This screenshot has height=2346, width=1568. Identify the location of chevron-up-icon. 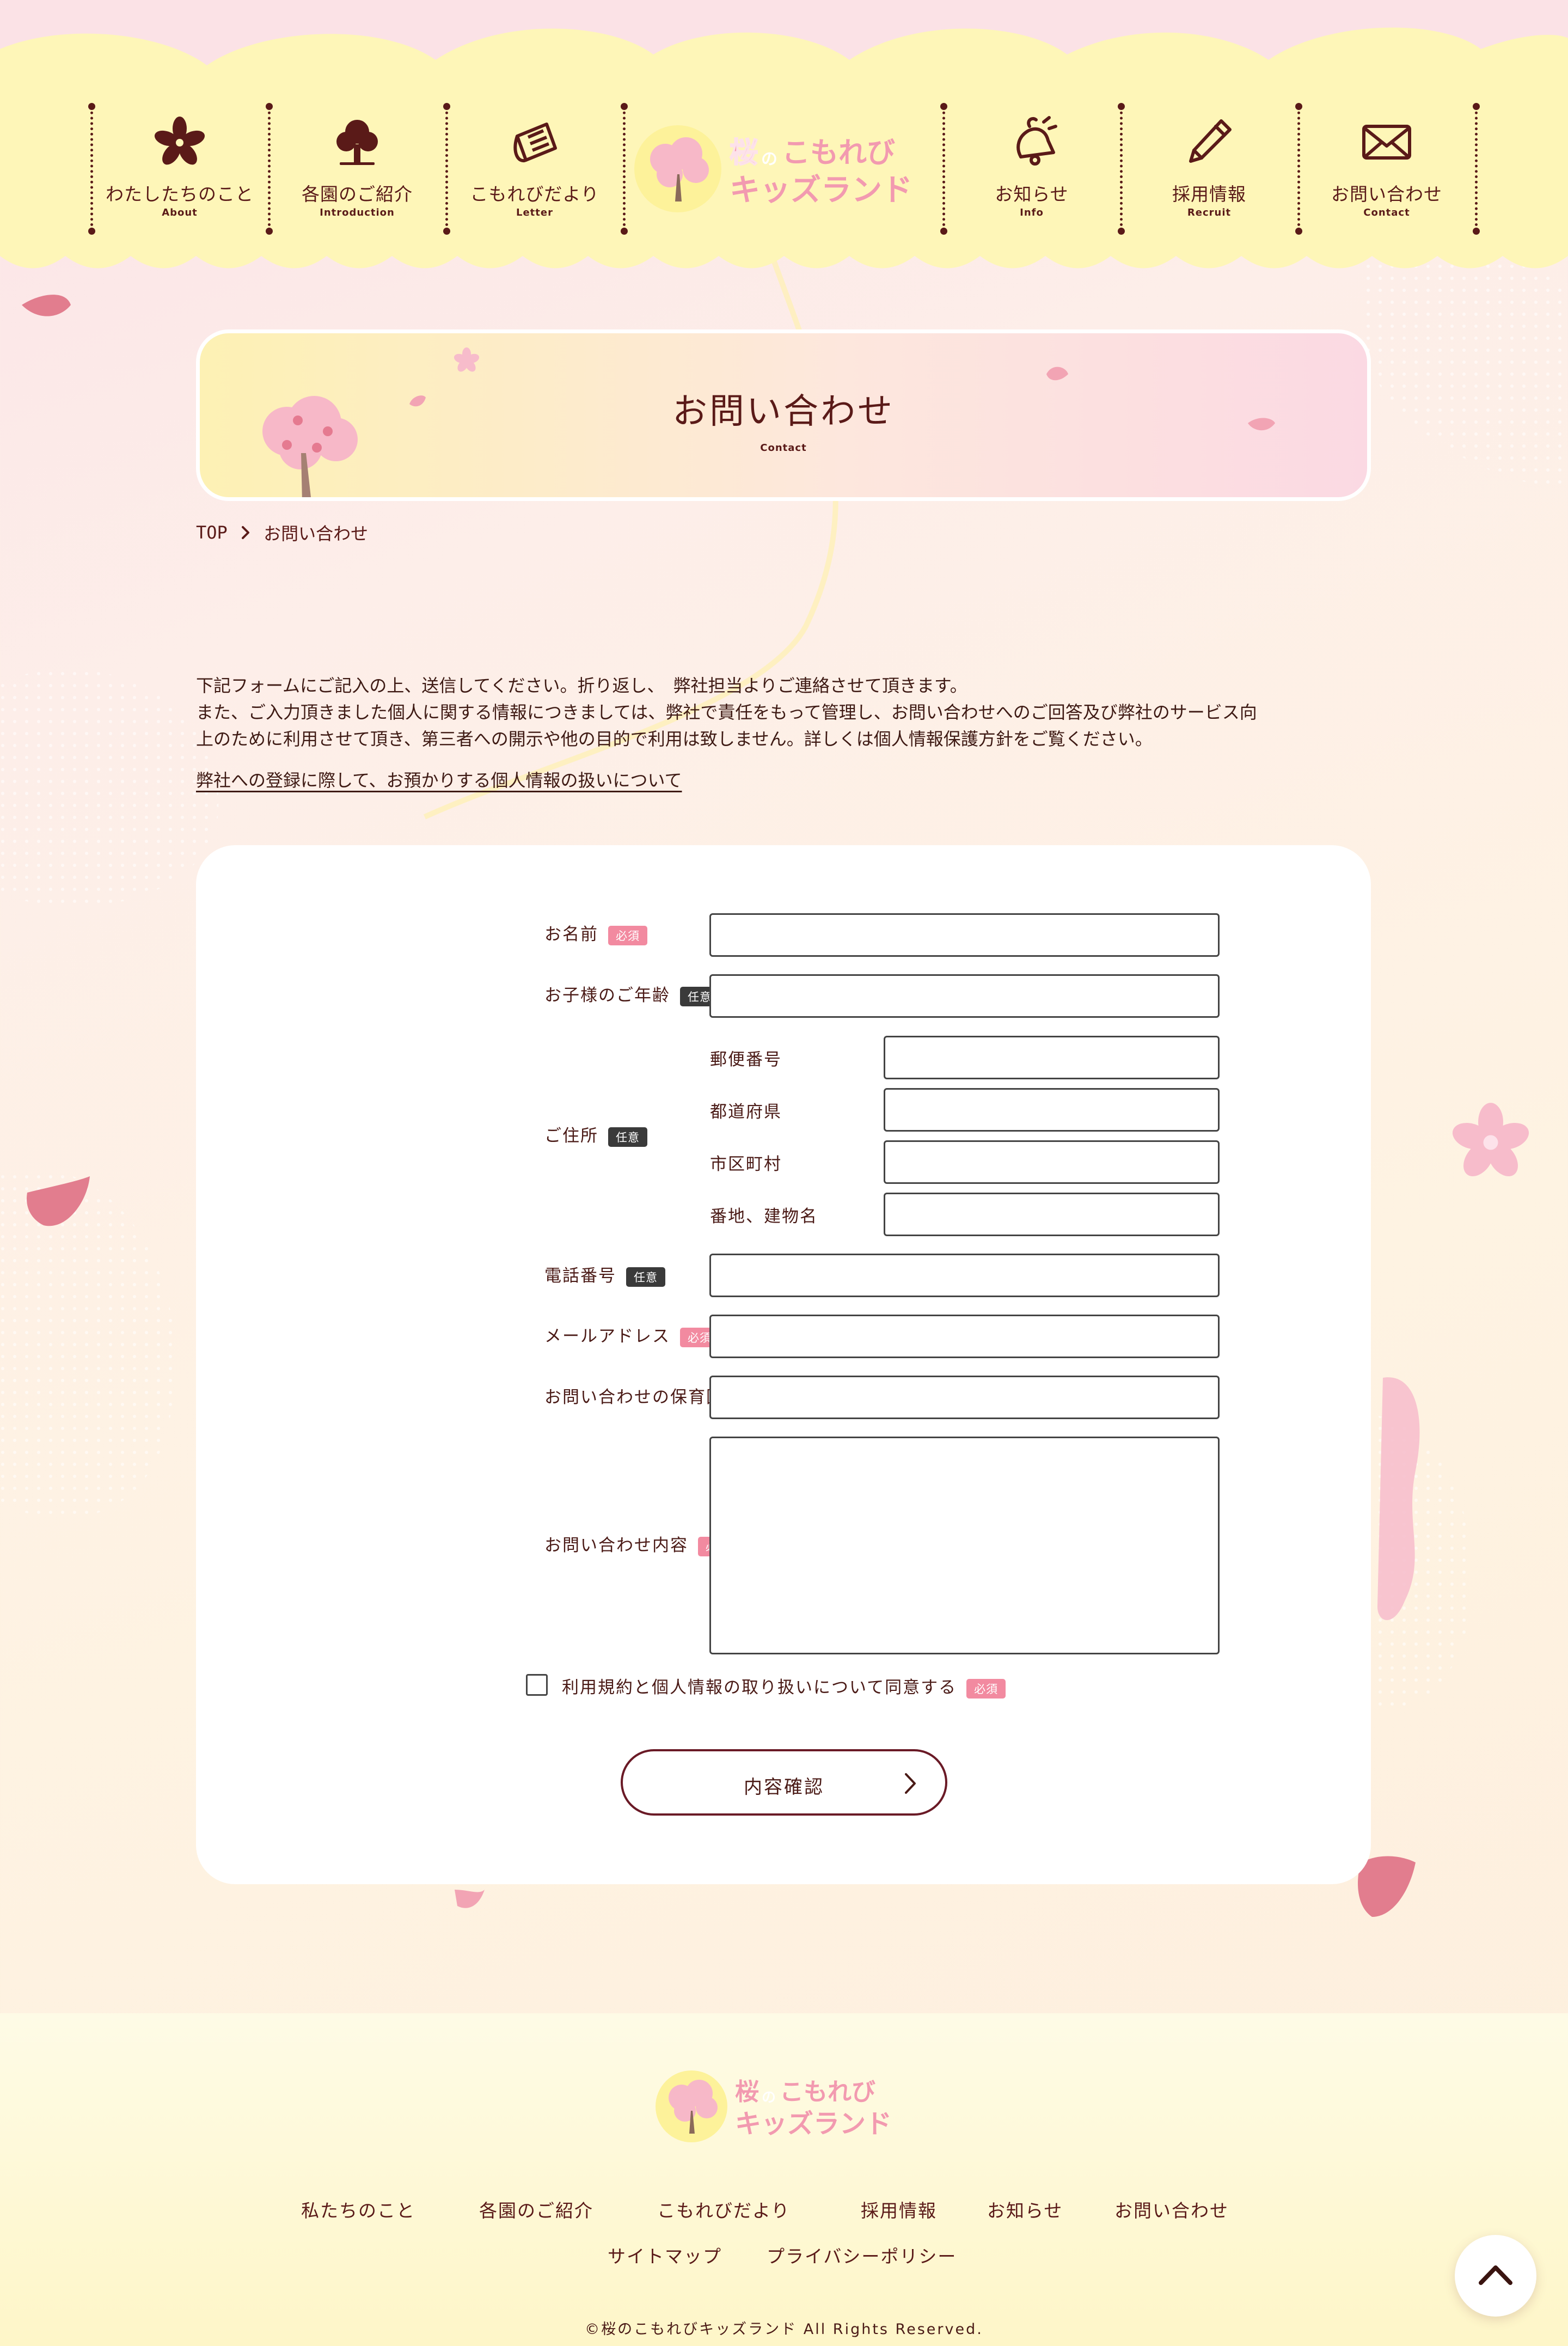
(1495, 2275).